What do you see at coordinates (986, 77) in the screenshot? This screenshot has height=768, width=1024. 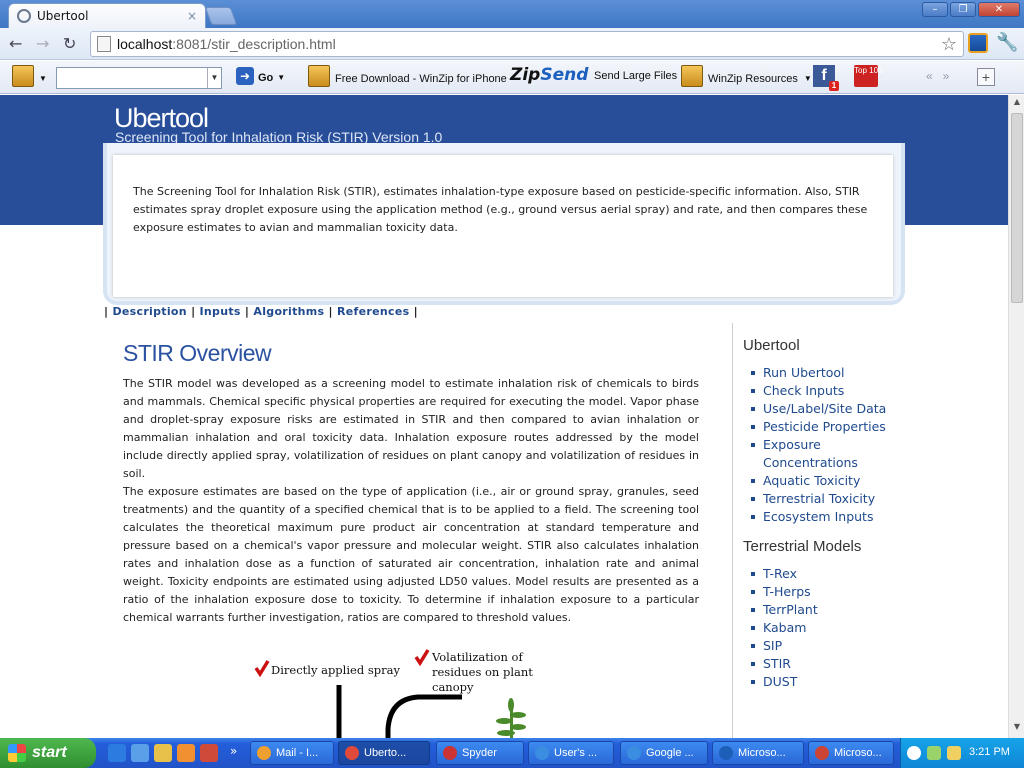 I see `toolbar-add-button: +` at bounding box center [986, 77].